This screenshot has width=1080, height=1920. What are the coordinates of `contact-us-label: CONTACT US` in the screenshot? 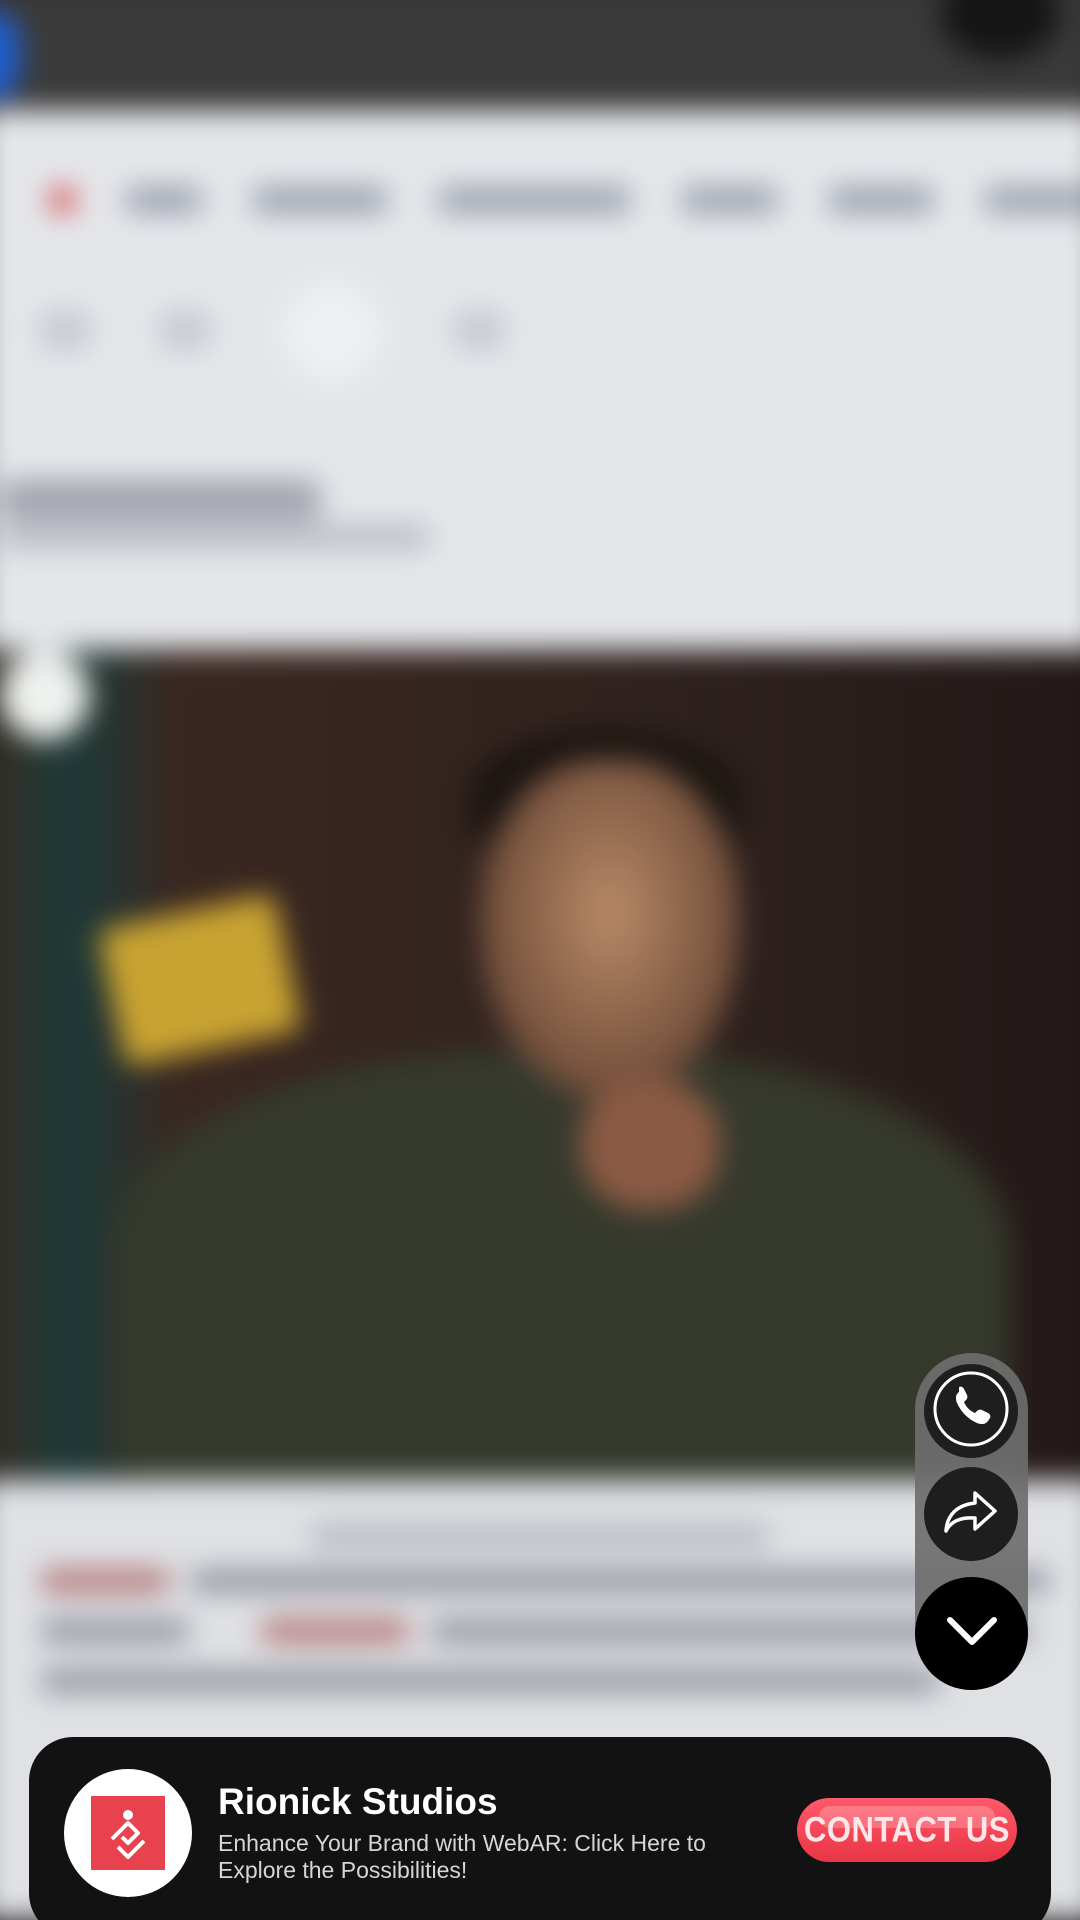 It's located at (907, 1829).